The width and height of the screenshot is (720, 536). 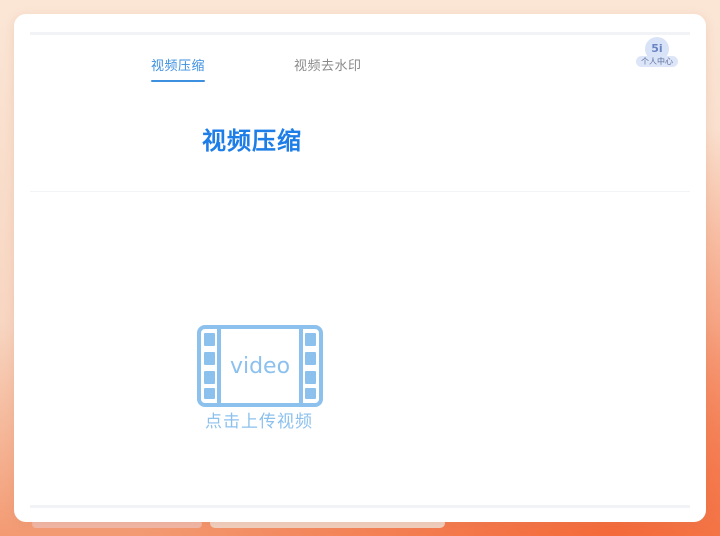 What do you see at coordinates (259, 422) in the screenshot?
I see `upload-label: 点击上传视频` at bounding box center [259, 422].